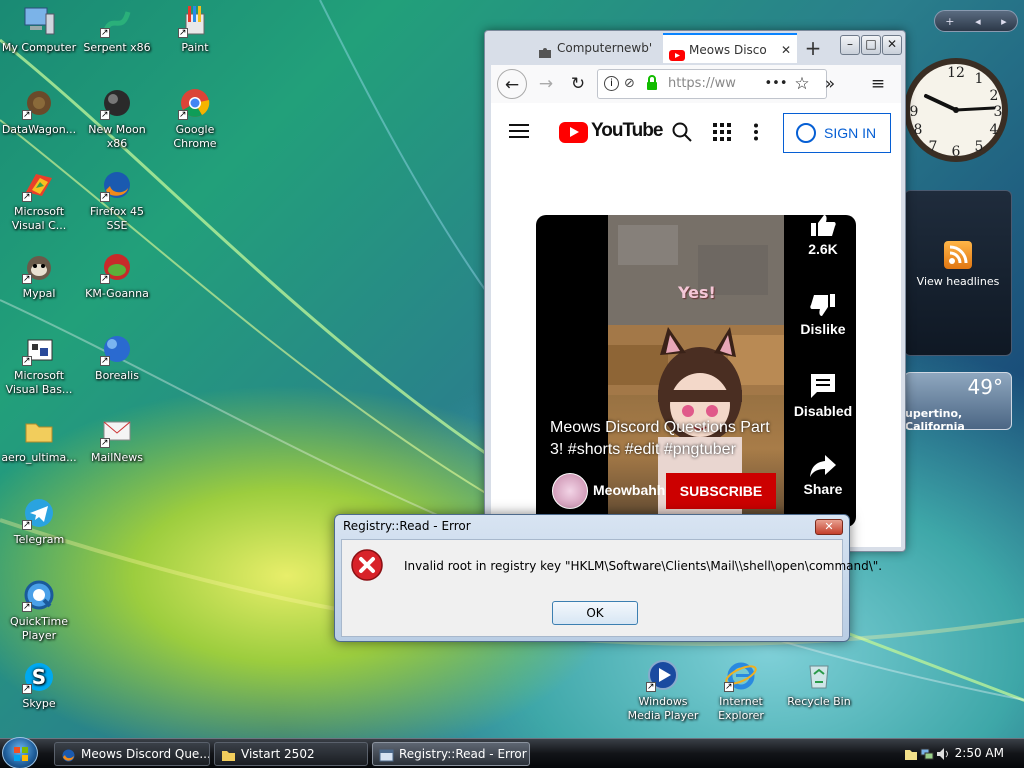 The height and width of the screenshot is (768, 1024). I want to click on visual-basic-icon, so click(39, 350).